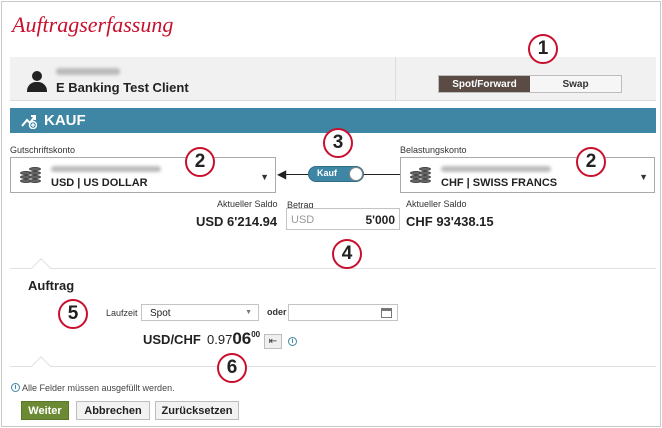 The image size is (662, 428). What do you see at coordinates (386, 313) in the screenshot?
I see `calendar-icon` at bounding box center [386, 313].